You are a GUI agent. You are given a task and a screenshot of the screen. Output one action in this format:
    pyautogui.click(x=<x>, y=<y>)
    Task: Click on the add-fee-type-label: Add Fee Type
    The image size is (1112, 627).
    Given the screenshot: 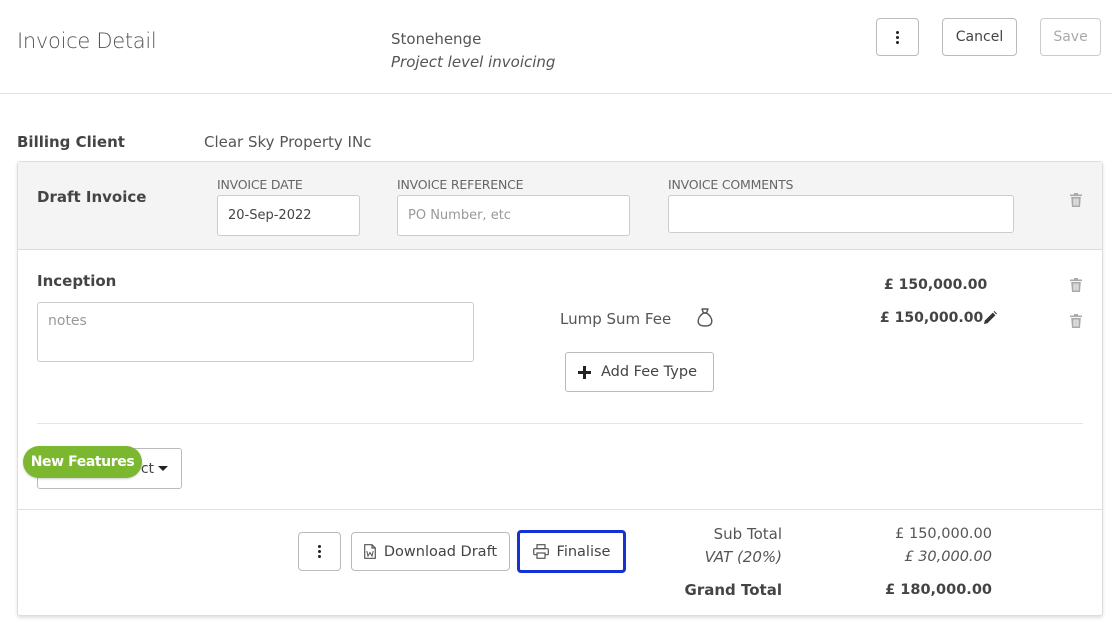 What is the action you would take?
    pyautogui.click(x=649, y=372)
    